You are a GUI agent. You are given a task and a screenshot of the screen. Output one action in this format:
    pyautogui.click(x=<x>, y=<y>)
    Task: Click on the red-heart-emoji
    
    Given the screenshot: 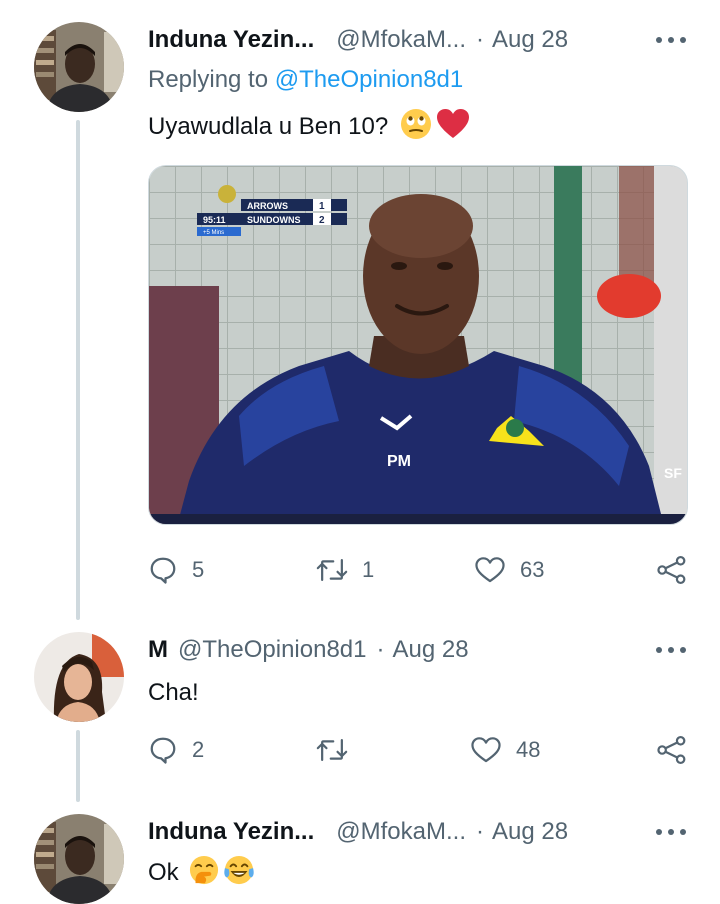 What is the action you would take?
    pyautogui.click(x=453, y=127)
    